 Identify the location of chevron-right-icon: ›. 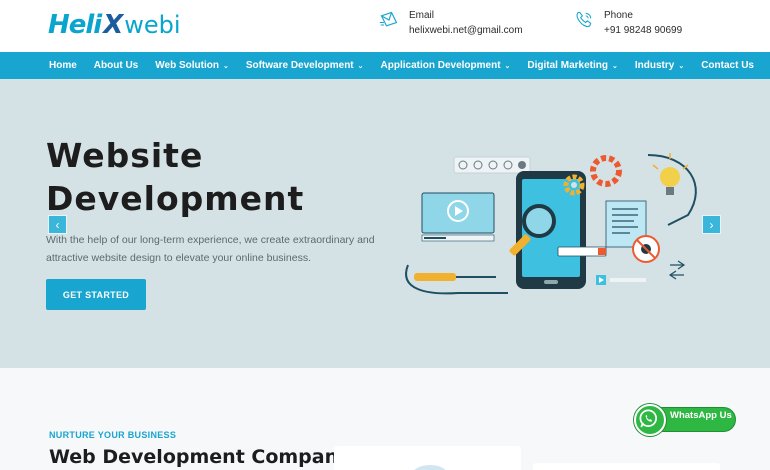
(711, 224).